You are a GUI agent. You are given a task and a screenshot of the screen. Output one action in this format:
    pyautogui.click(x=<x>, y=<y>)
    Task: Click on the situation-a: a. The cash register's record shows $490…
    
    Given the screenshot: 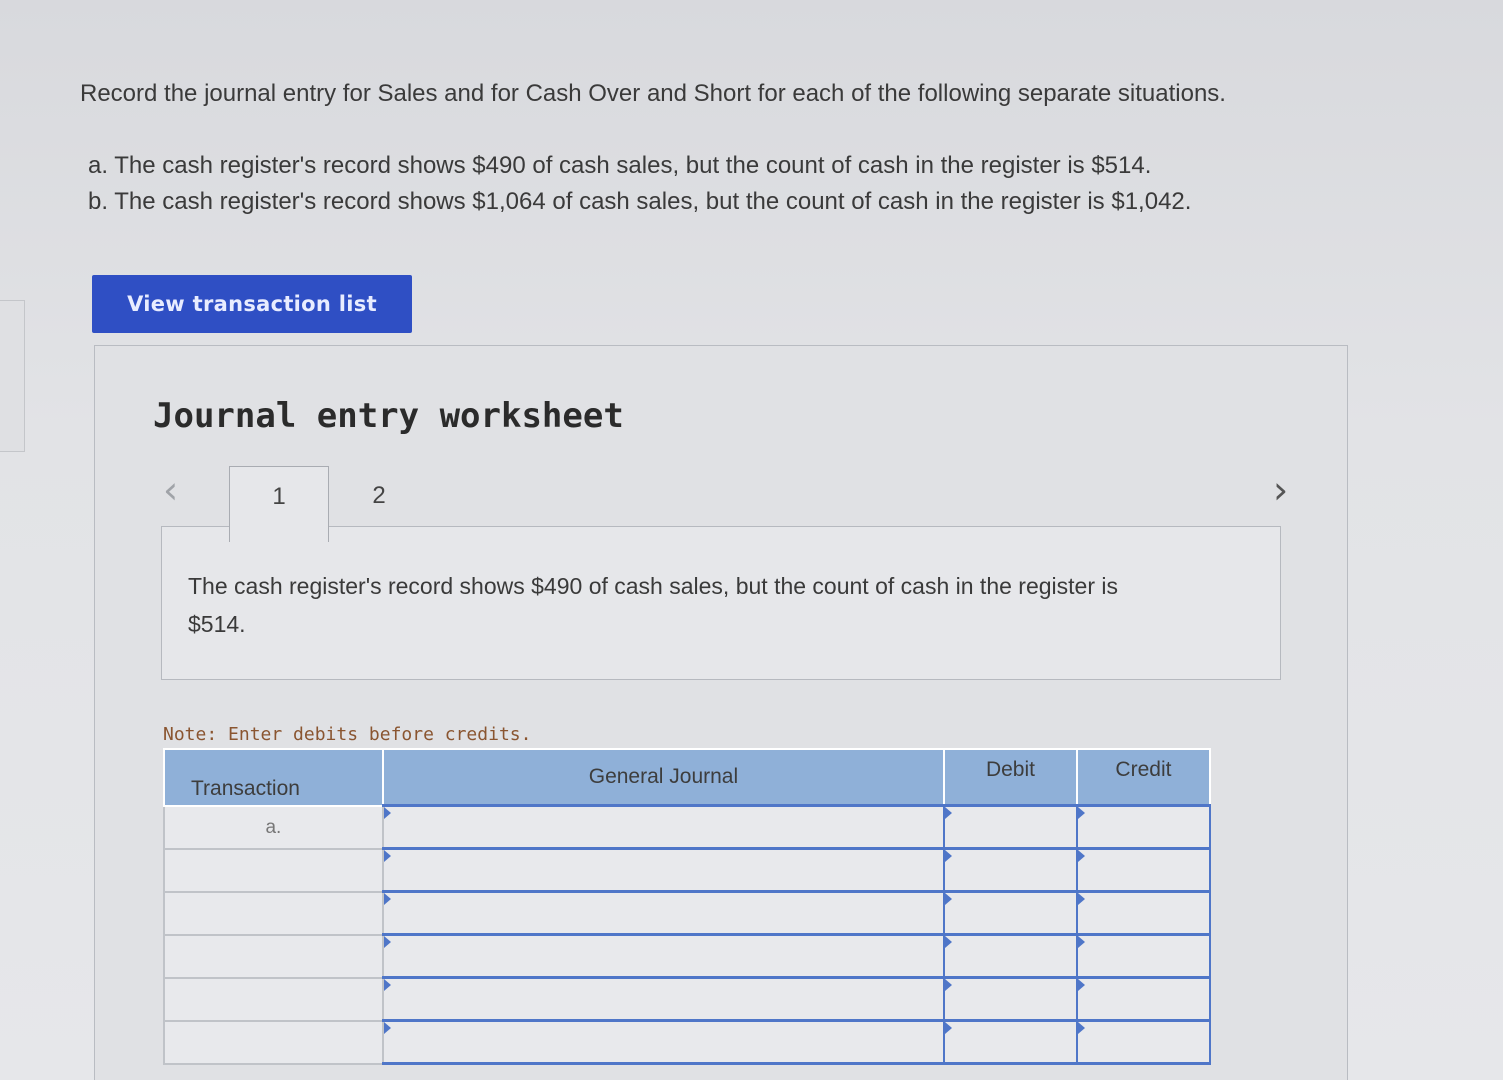 What is the action you would take?
    pyautogui.click(x=620, y=165)
    